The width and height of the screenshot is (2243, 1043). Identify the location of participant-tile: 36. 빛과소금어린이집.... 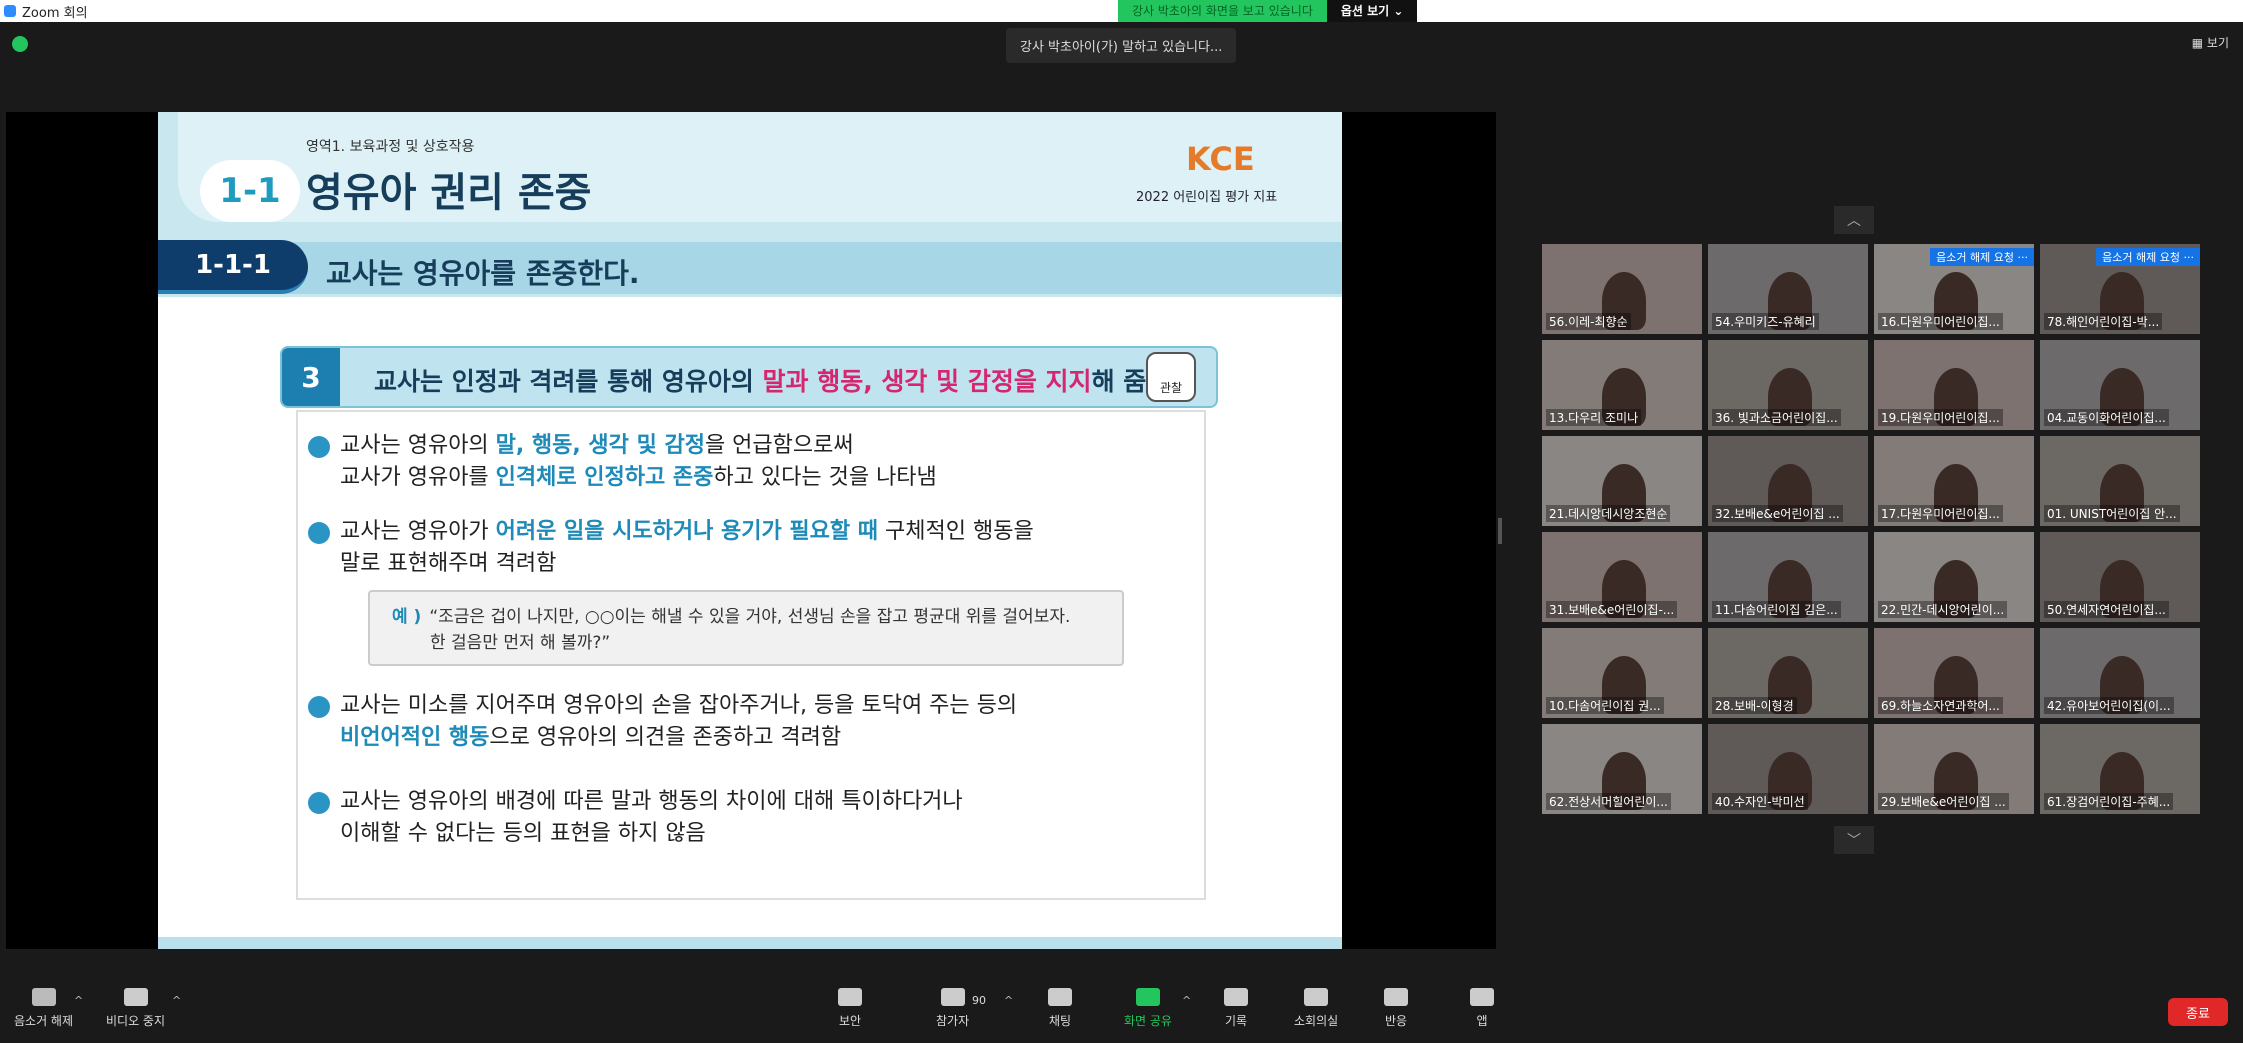
(1788, 385).